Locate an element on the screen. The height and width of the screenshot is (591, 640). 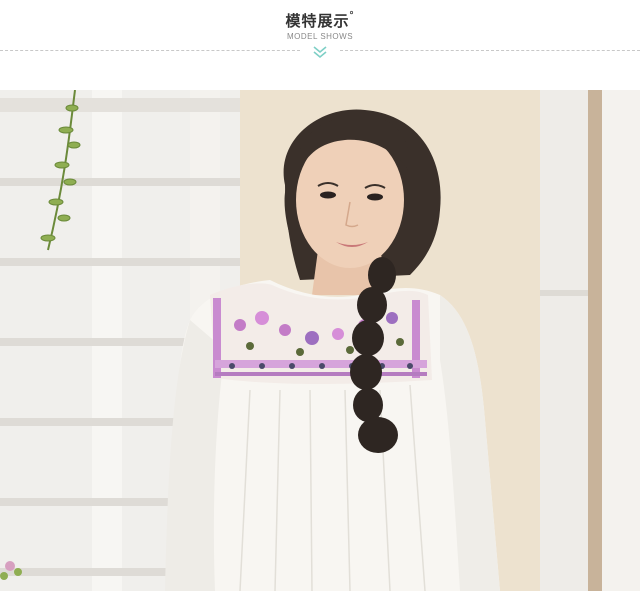
section-title: 模特展示° is located at coordinates (320, 20).